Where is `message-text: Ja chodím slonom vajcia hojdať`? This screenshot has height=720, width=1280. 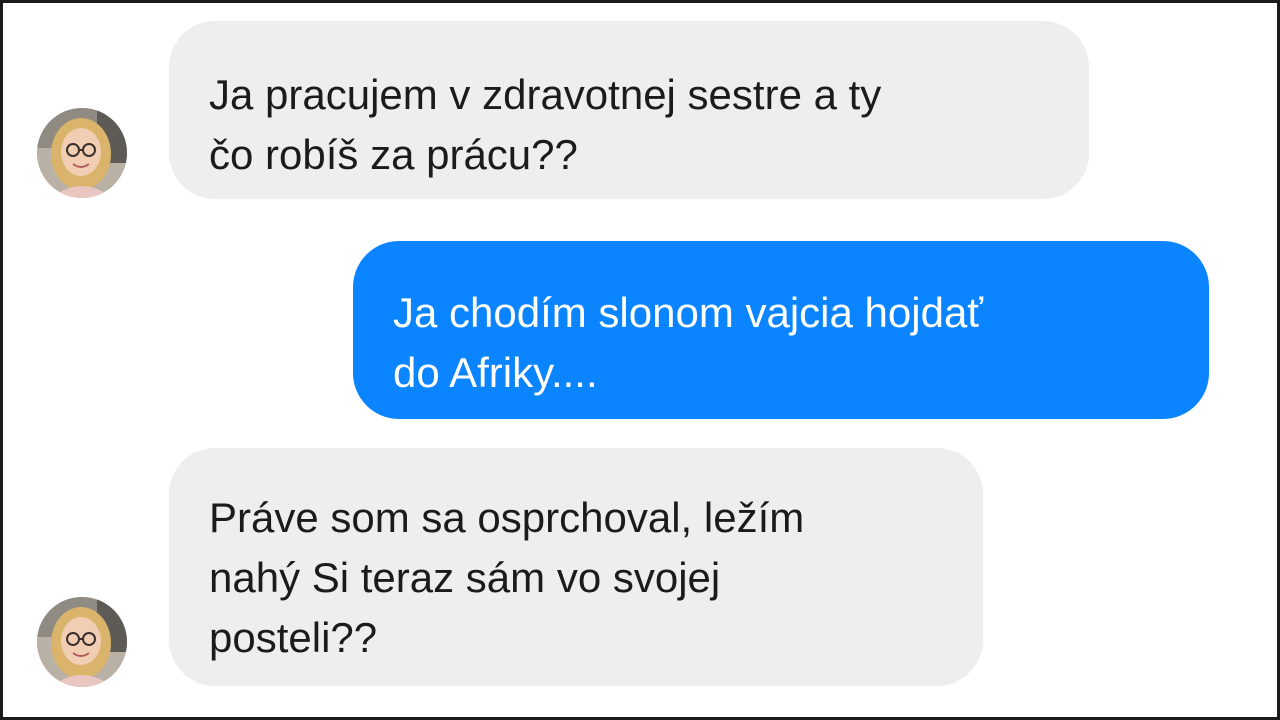 message-text: Ja chodím slonom vajcia hojdať is located at coordinates (688, 312).